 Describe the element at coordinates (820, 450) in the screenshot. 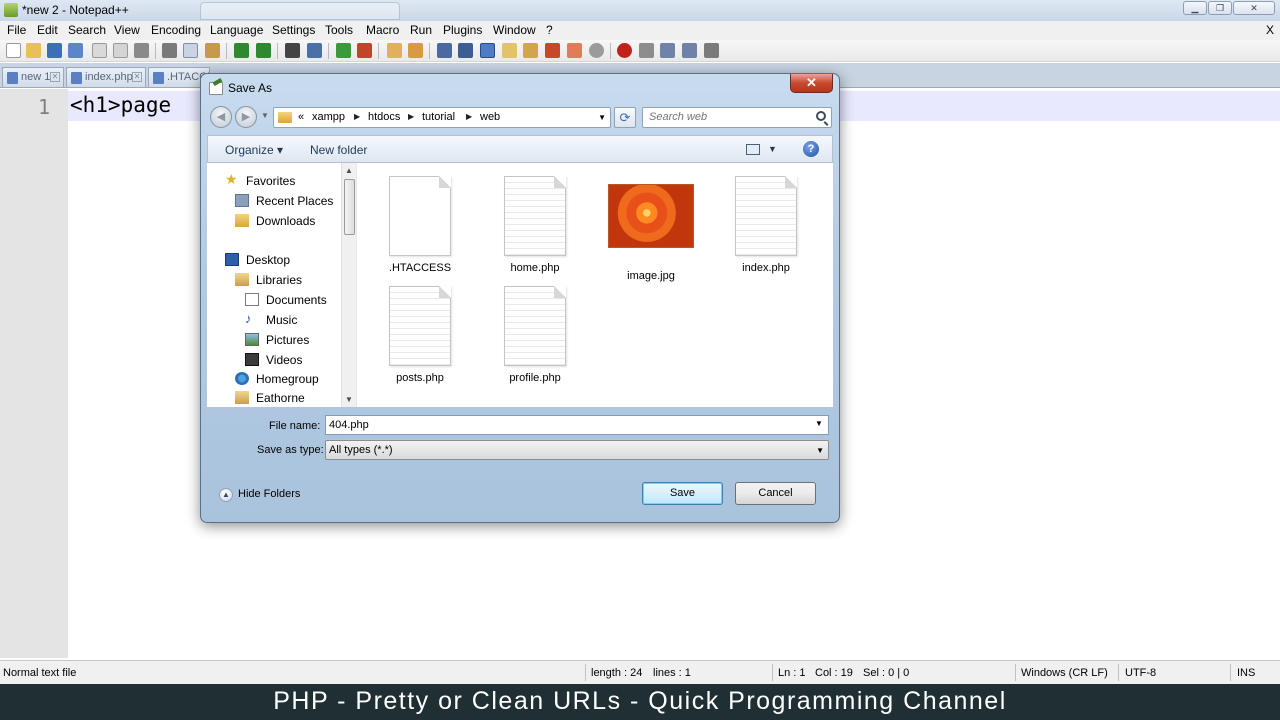

I see `chevron-down-icon: ▼` at that location.